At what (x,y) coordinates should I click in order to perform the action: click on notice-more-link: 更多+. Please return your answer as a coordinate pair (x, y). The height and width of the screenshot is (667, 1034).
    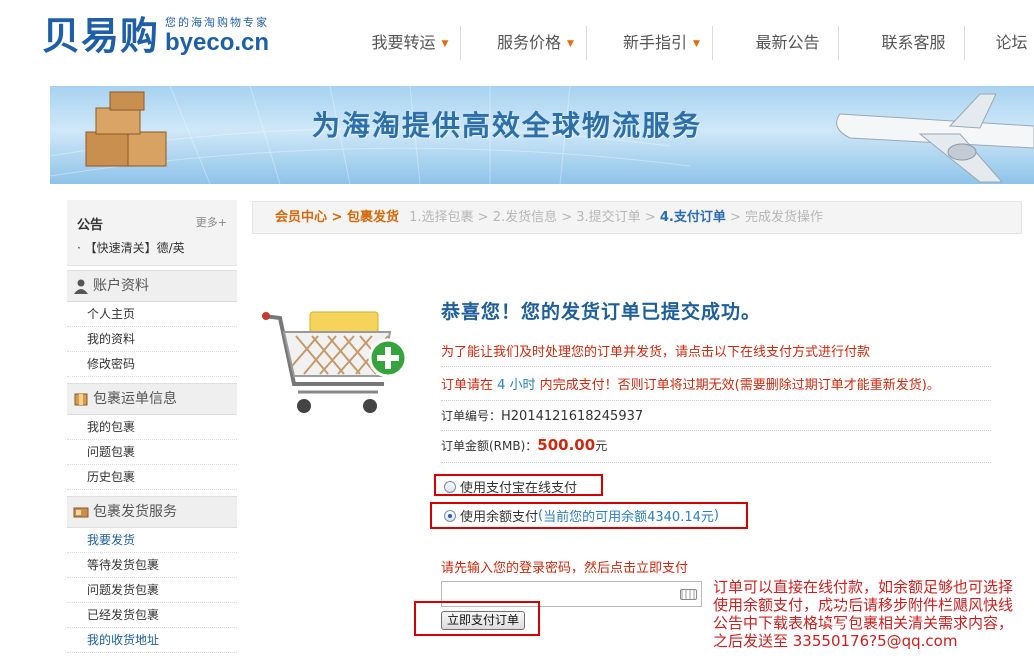
    Looking at the image, I should click on (211, 223).